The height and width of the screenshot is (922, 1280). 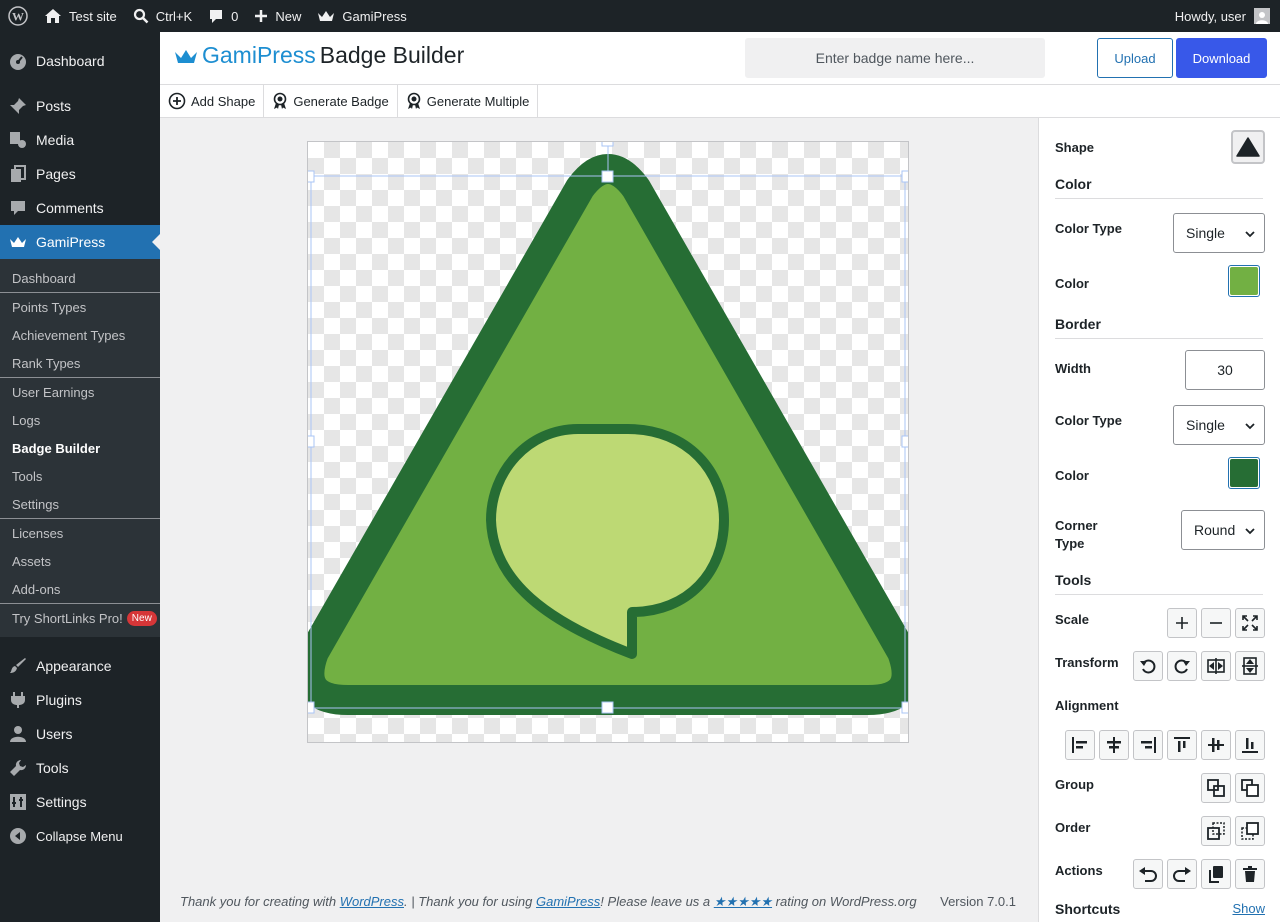 What do you see at coordinates (18, 768) in the screenshot?
I see `wrench-icon` at bounding box center [18, 768].